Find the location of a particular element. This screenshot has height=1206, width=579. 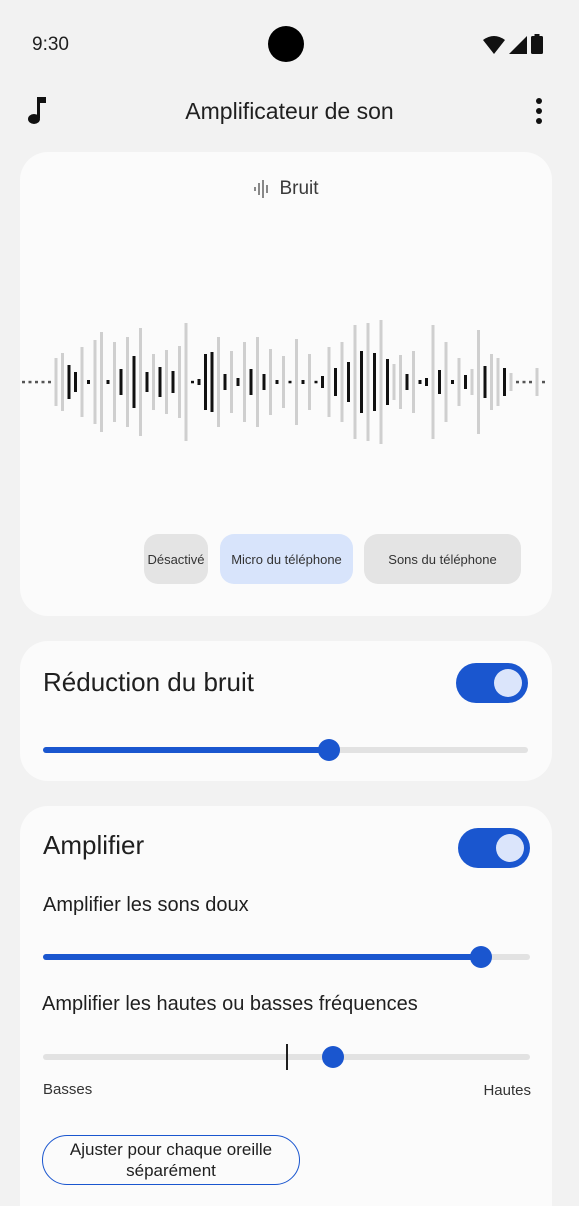

noise-reduction-slider is located at coordinates (285, 750).